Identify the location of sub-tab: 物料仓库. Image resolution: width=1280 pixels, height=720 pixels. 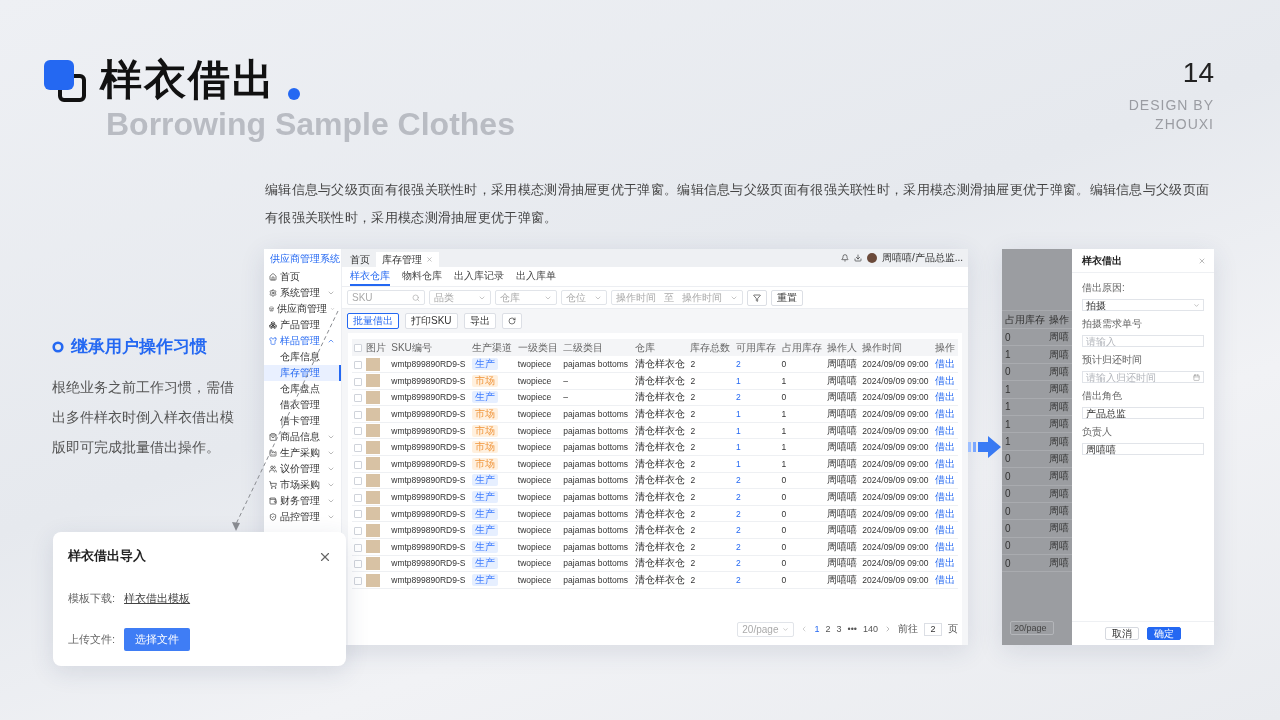
(422, 276).